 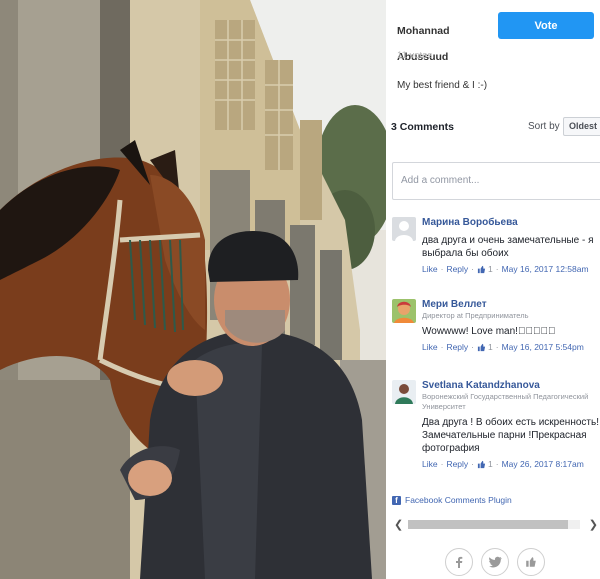 What do you see at coordinates (488, 524) in the screenshot?
I see `scrollbar-thumb` at bounding box center [488, 524].